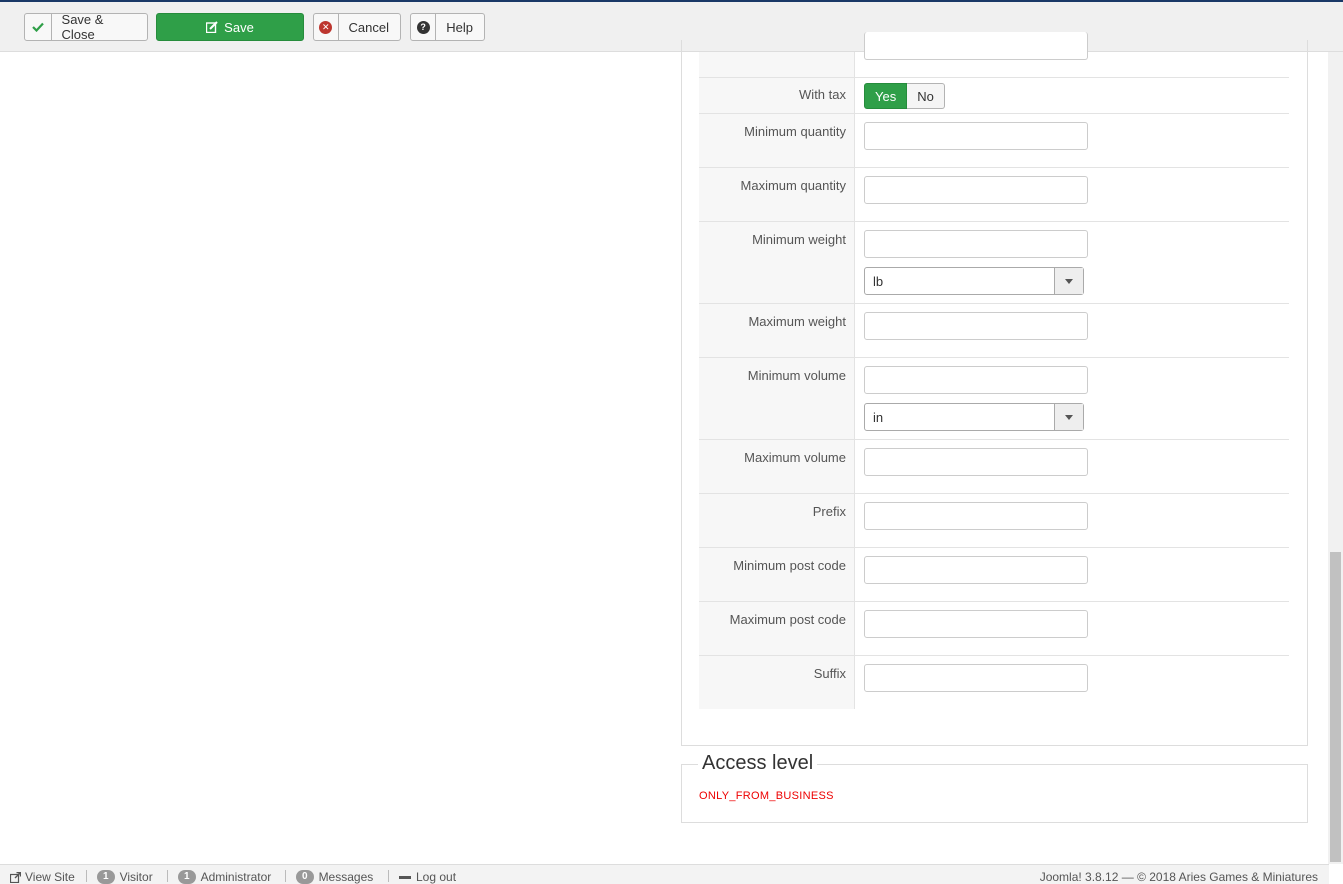 This screenshot has height=884, width=1343. What do you see at coordinates (777, 574) in the screenshot?
I see `min-post-code-label: Minimum post code` at bounding box center [777, 574].